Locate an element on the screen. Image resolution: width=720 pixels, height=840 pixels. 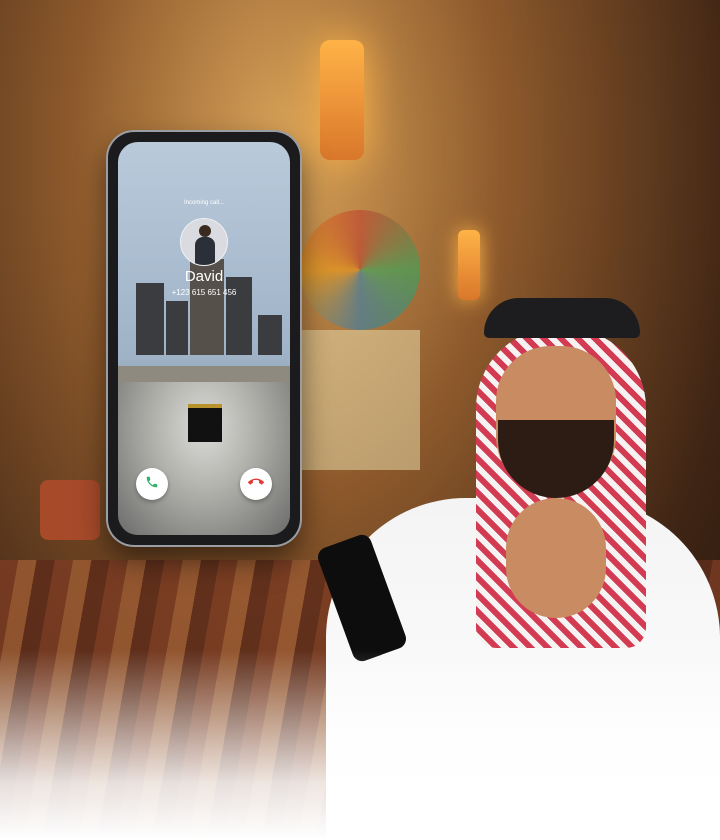
caller-avatar is located at coordinates (204, 242).